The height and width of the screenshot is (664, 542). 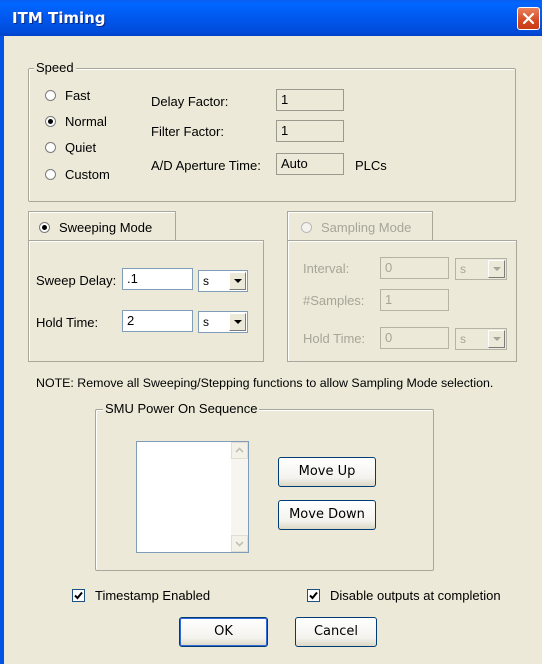 I want to click on speed-fast-radio, so click(x=50, y=95).